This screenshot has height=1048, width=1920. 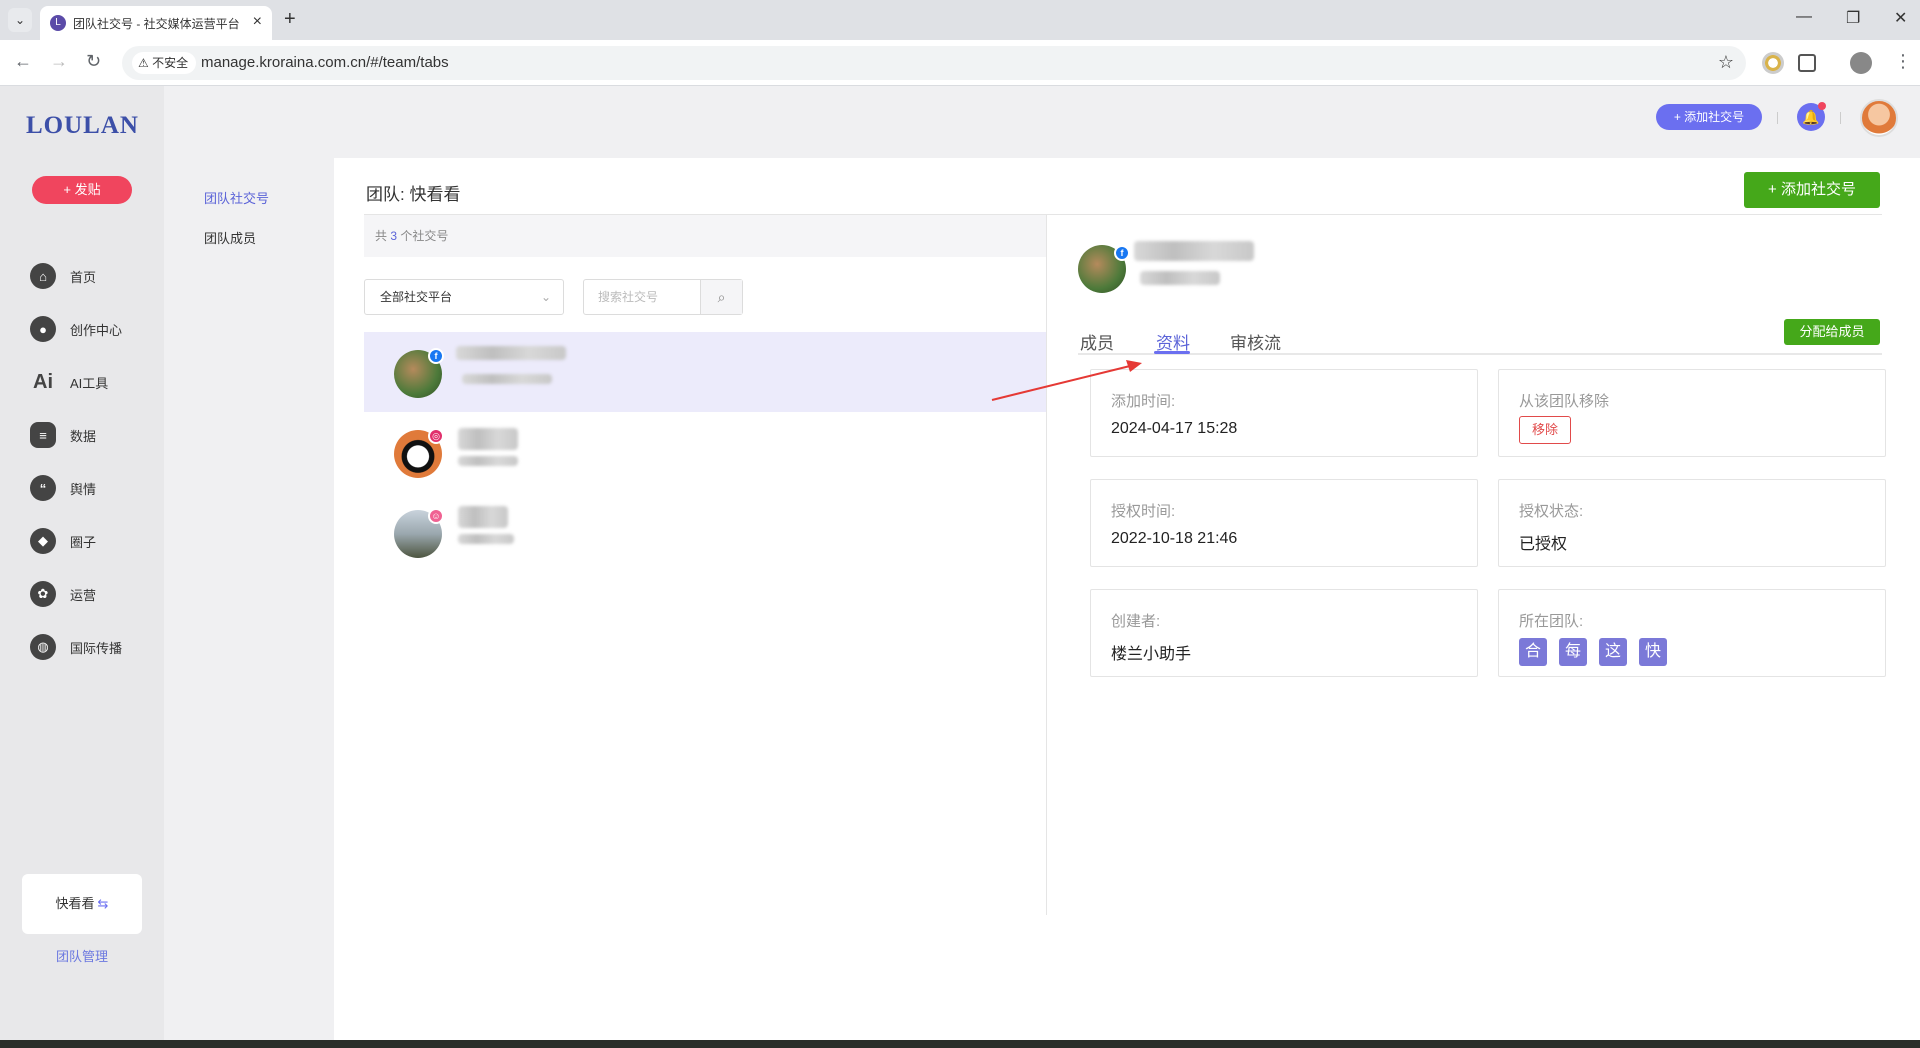 What do you see at coordinates (705, 372) in the screenshot?
I see `account-row: f` at bounding box center [705, 372].